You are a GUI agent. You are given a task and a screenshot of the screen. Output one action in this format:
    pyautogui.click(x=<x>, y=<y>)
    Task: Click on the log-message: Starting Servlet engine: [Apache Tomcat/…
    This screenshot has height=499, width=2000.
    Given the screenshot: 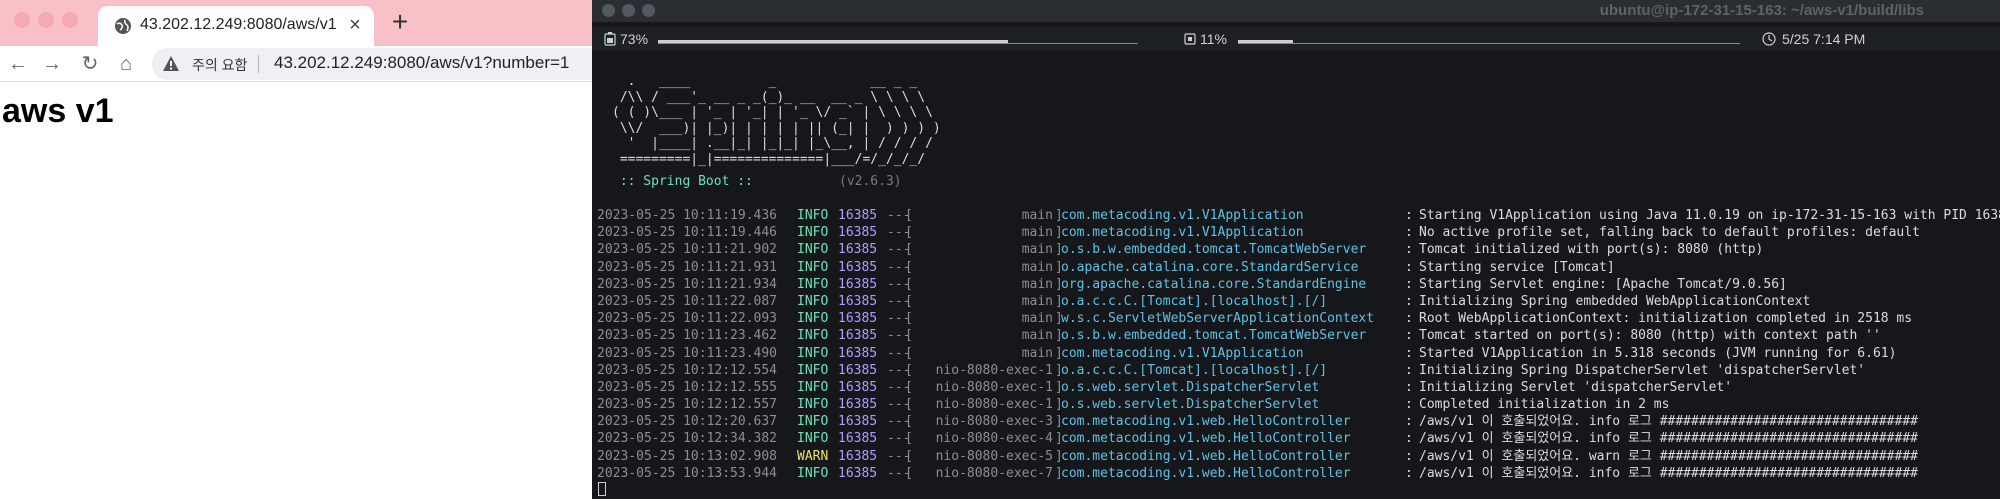 What is the action you would take?
    pyautogui.click(x=1603, y=284)
    